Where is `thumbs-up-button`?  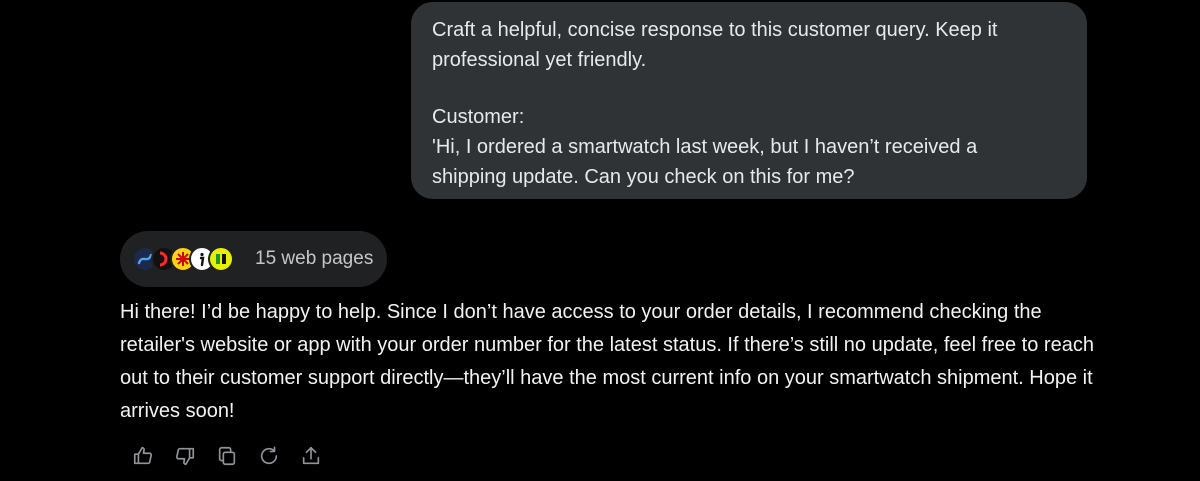 thumbs-up-button is located at coordinates (143, 456).